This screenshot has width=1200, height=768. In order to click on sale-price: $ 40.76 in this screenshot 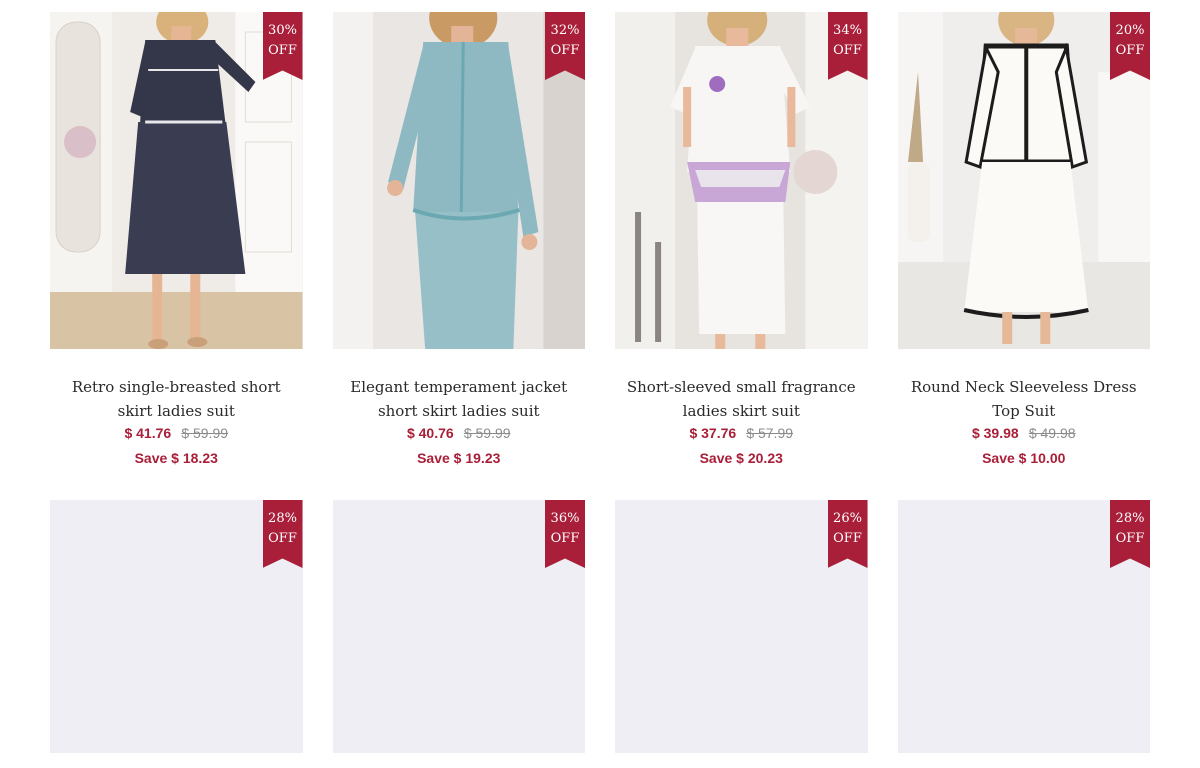, I will do `click(430, 433)`.